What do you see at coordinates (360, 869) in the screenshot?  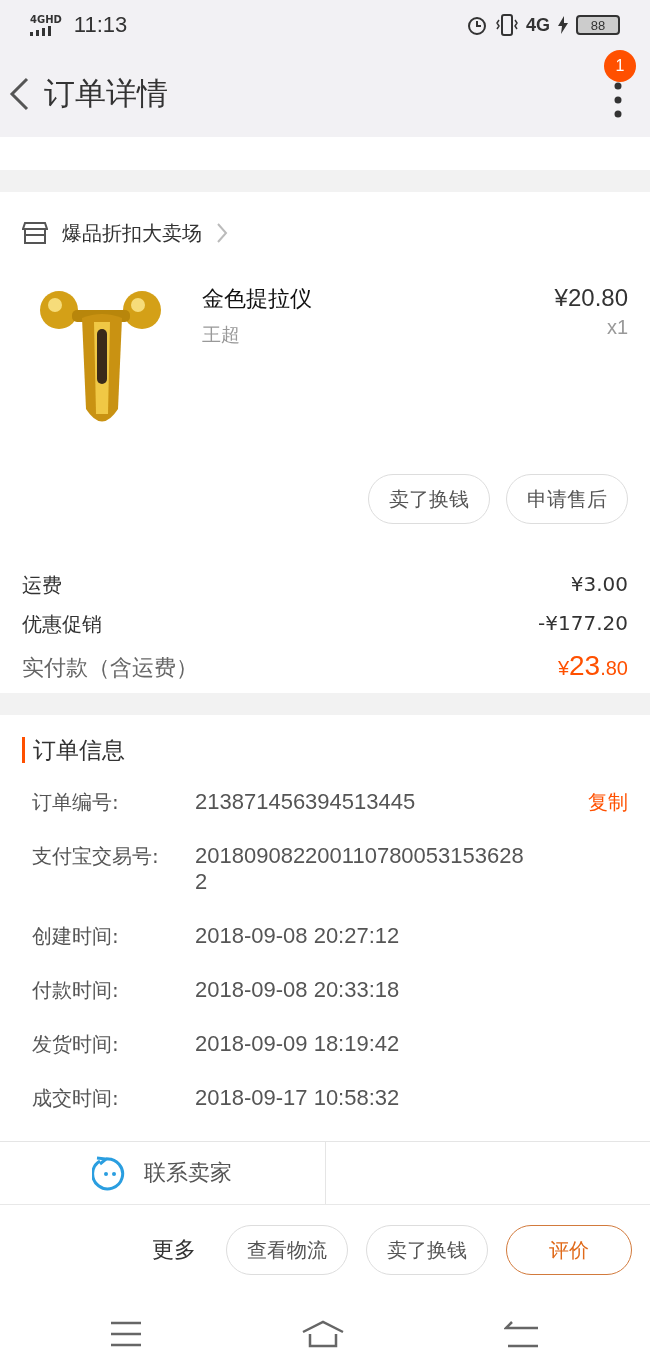 I see `info-value: 2018090822001107800531536282` at bounding box center [360, 869].